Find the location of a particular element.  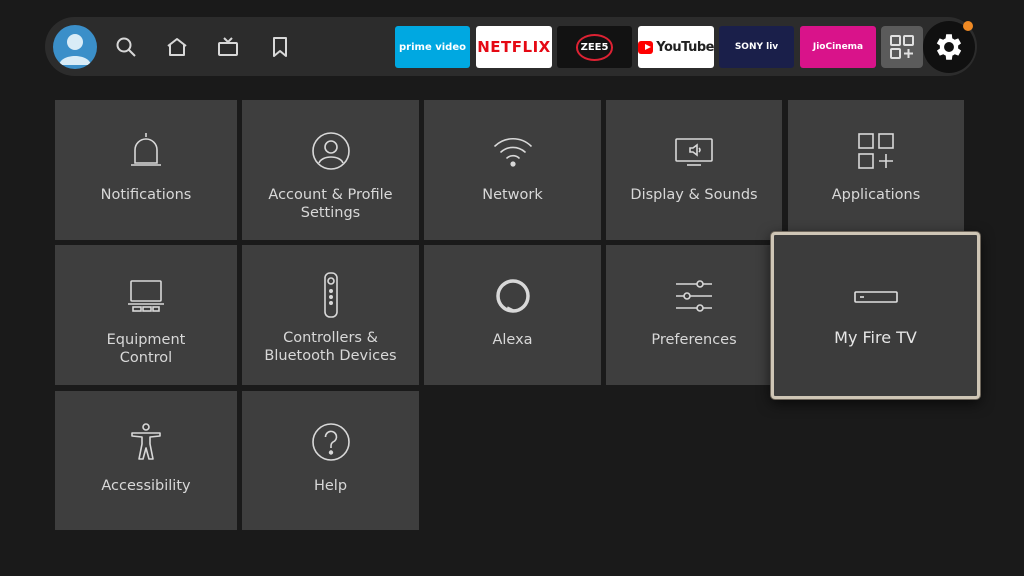

app-label: JioCinema is located at coordinates (838, 47).